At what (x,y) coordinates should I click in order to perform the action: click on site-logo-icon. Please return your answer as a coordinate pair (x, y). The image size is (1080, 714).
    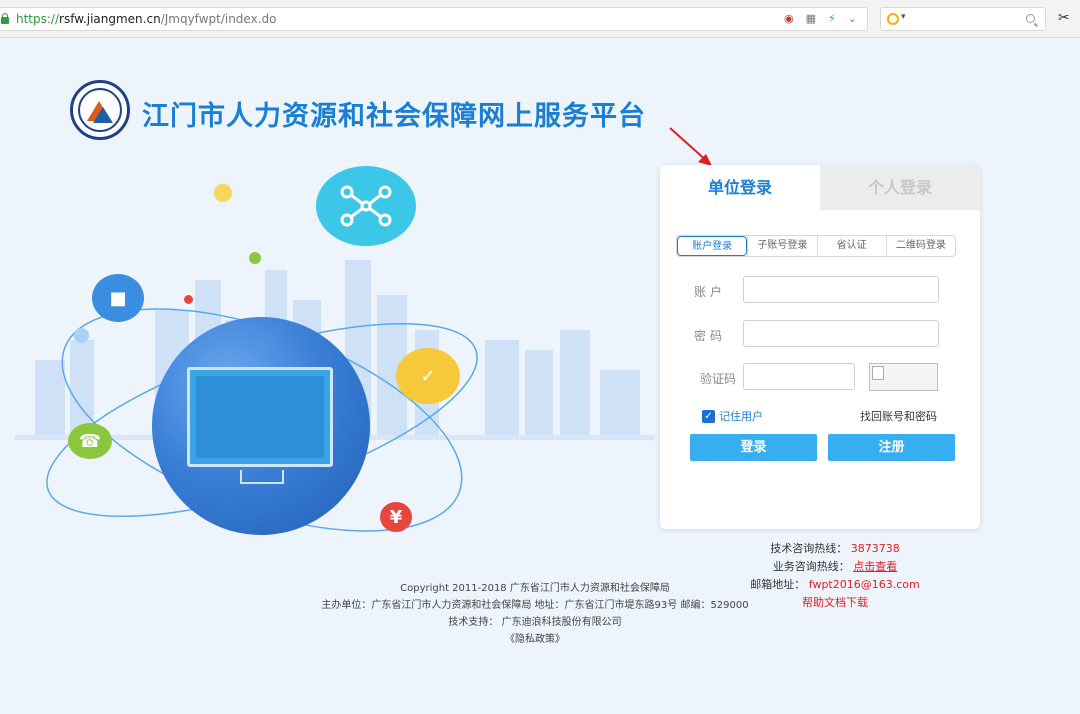
    Looking at the image, I should click on (100, 110).